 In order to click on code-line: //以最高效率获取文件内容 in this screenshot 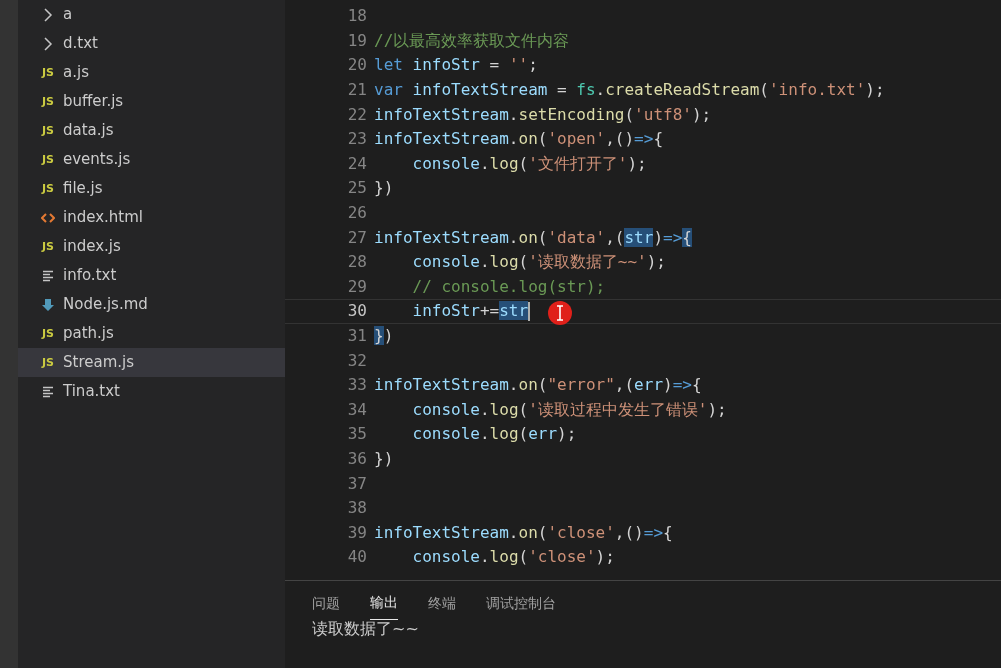, I will do `click(472, 40)`.